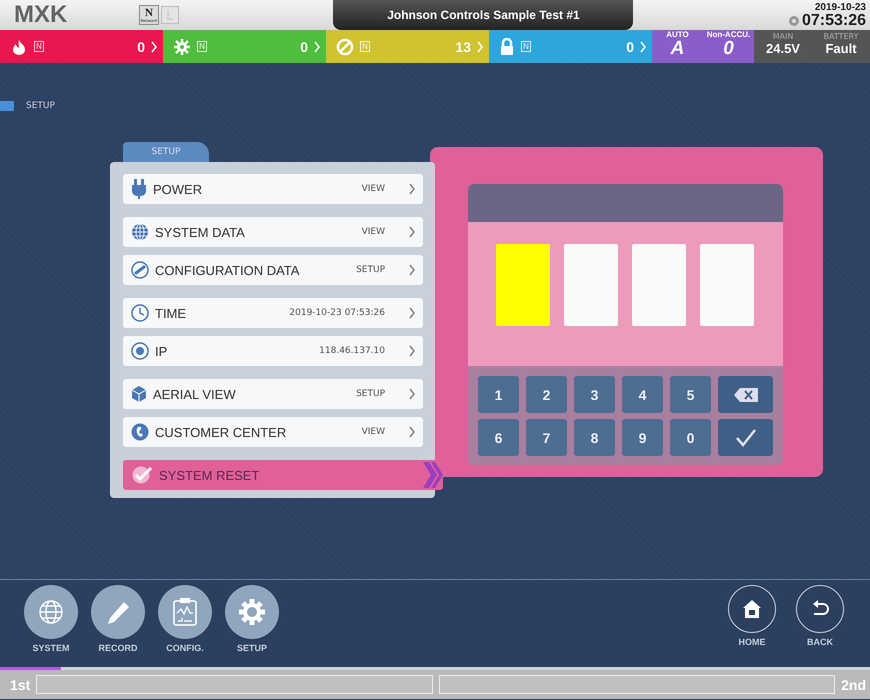 The image size is (870, 700). I want to click on double-chevron-icon, so click(433, 475).